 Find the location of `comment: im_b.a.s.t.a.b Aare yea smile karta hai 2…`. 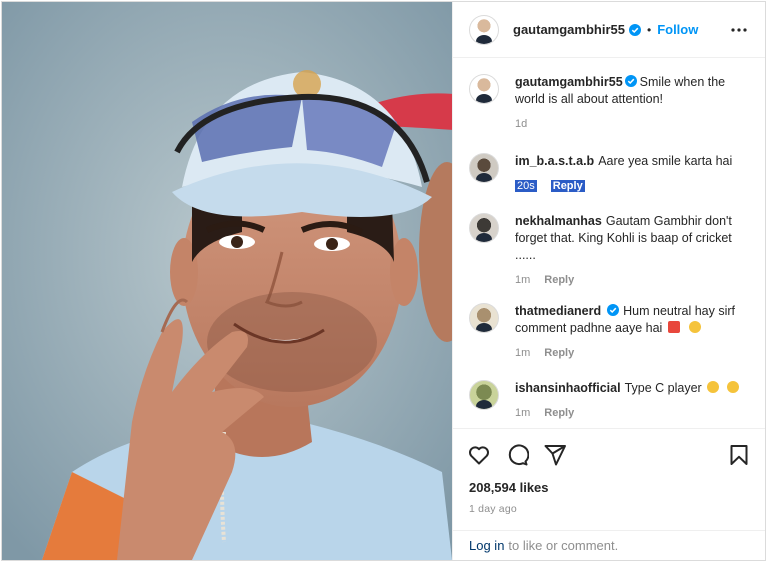

comment: im_b.a.s.t.a.b Aare yea smile karta hai 2… is located at coordinates (610, 174).